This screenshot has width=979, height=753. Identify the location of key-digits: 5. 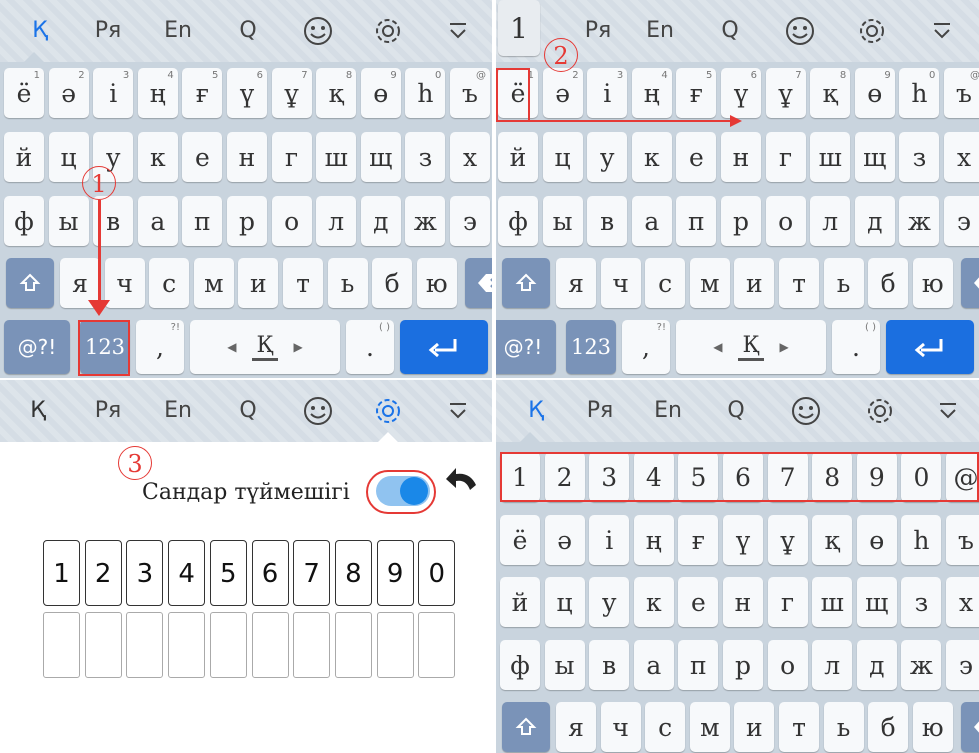
(698, 477).